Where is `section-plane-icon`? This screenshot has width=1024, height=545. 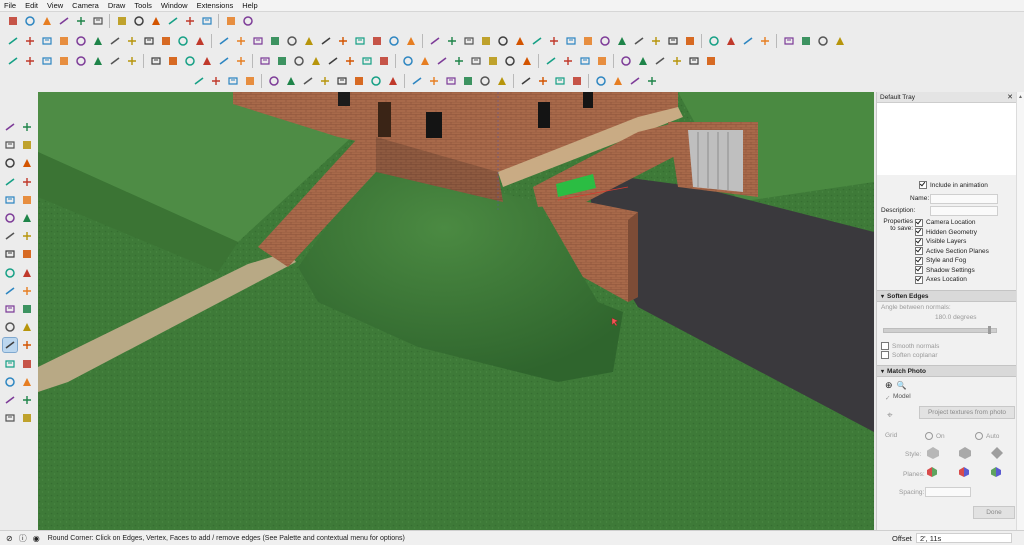
section-plane-icon is located at coordinates (27, 418).